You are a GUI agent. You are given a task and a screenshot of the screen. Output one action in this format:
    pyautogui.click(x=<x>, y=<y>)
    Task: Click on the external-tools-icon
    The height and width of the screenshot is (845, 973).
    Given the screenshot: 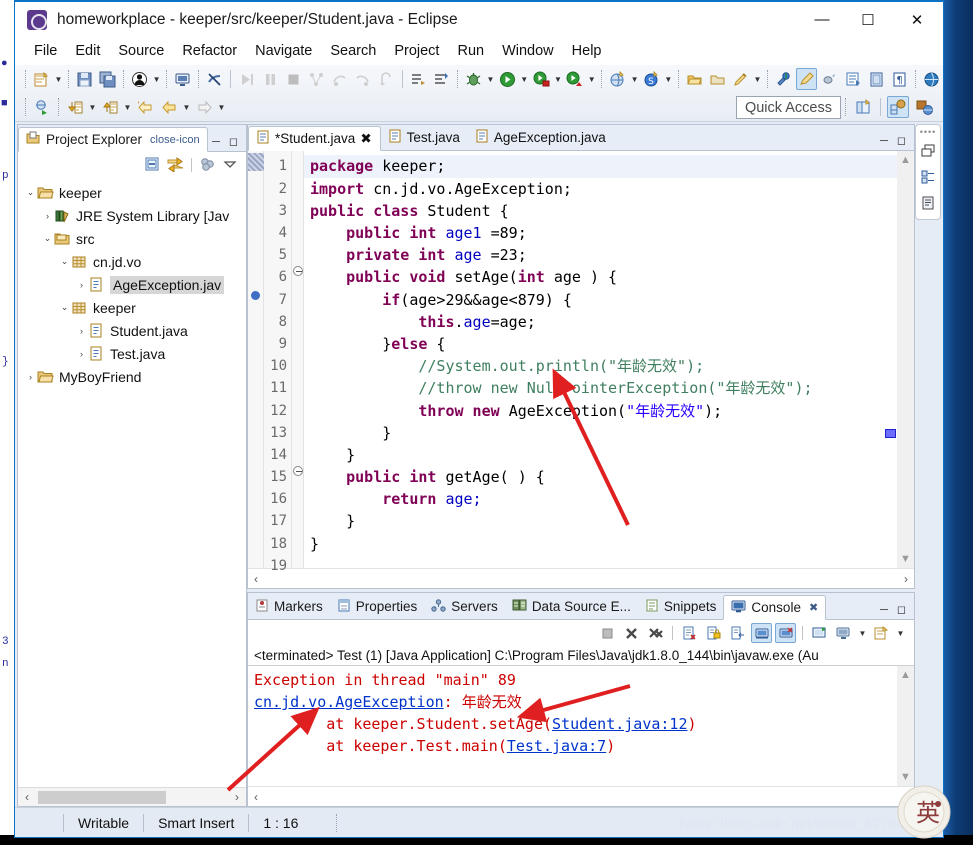 What is the action you would take?
    pyautogui.click(x=783, y=79)
    